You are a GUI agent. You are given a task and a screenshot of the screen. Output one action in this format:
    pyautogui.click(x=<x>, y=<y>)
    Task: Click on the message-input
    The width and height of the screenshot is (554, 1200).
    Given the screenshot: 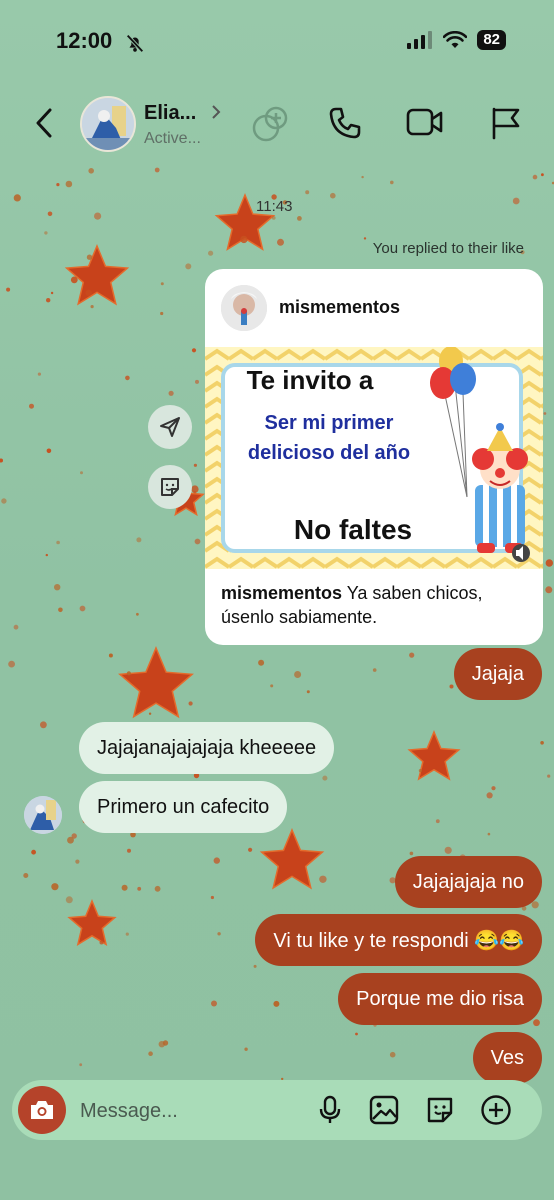 What is the action you would take?
    pyautogui.click(x=190, y=1111)
    